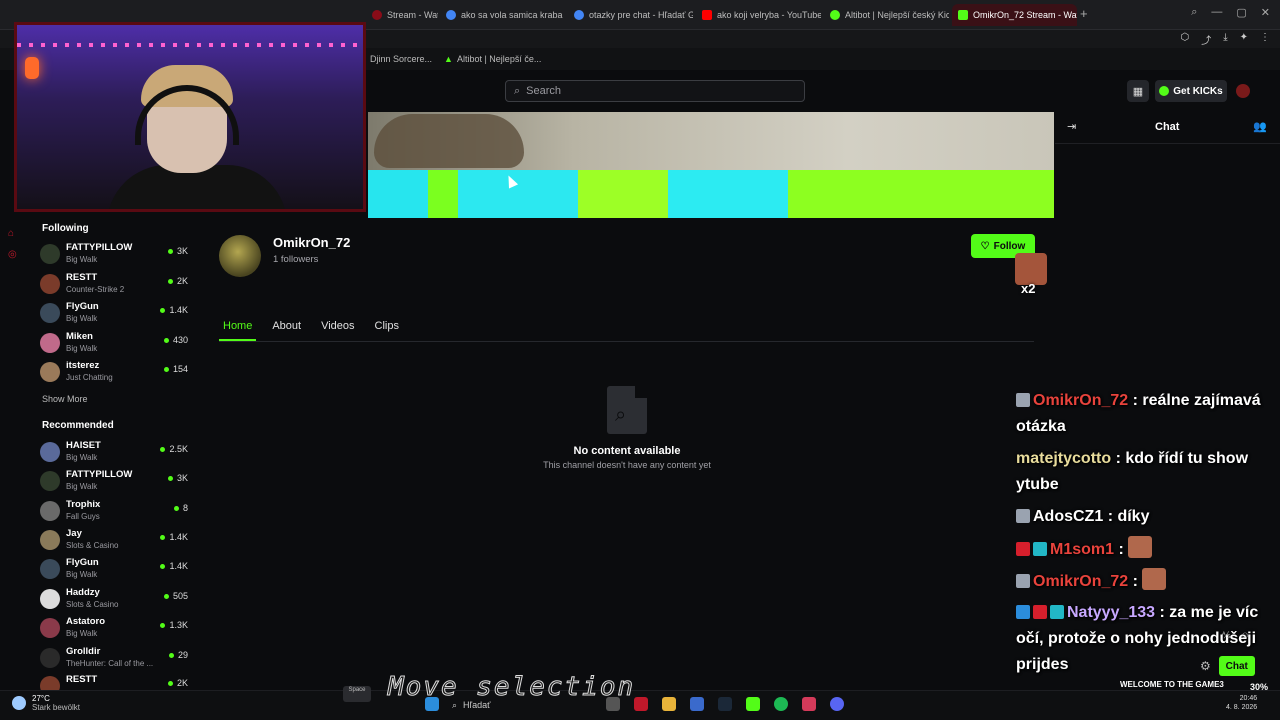  Describe the element at coordinates (512, 705) in the screenshot. I see `taskbar-search: ⌕ Hľadať` at that location.